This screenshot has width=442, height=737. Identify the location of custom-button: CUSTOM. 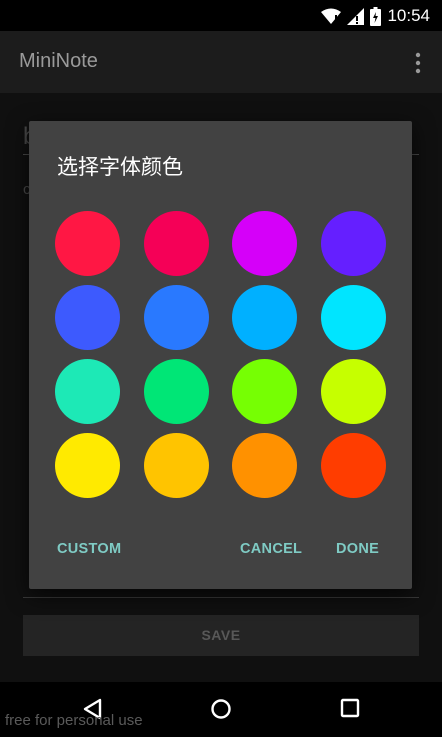
(89, 549).